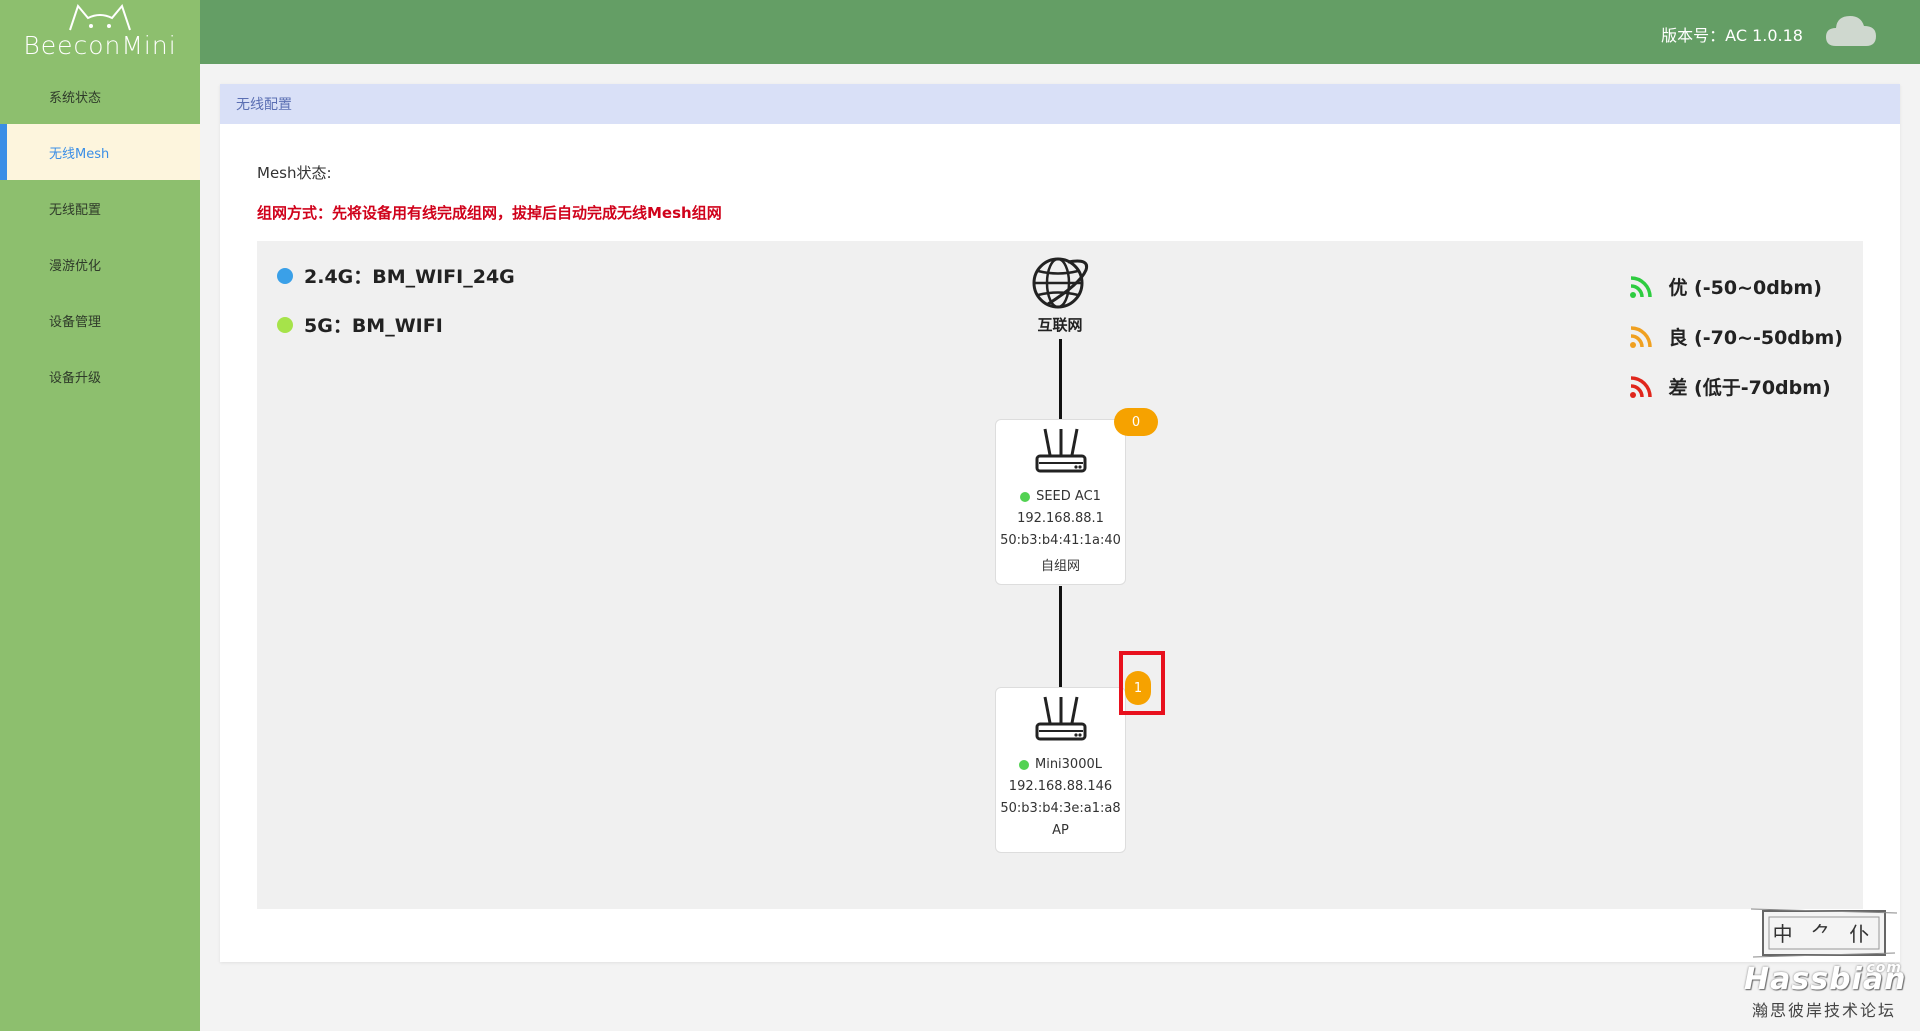 This screenshot has width=1920, height=1031. Describe the element at coordinates (100, 208) in the screenshot. I see `sidebar-item-wireless-config: 无线配置` at that location.